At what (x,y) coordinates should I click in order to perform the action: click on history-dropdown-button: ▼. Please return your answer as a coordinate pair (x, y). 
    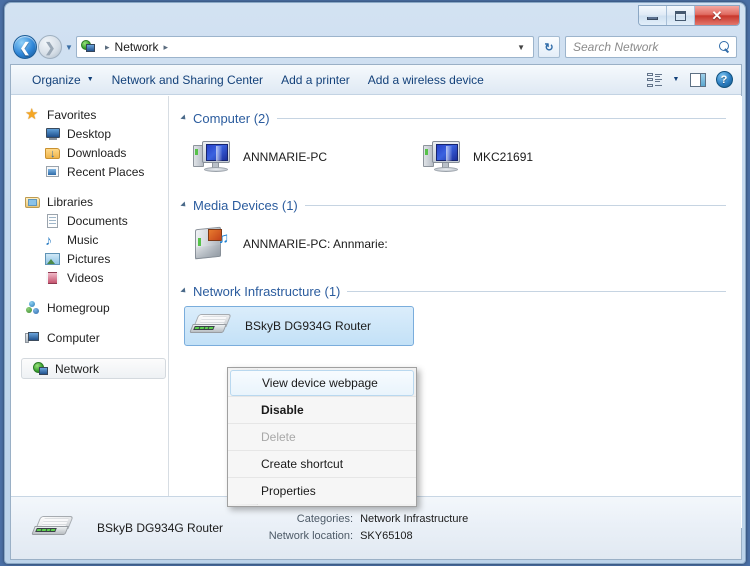
    Looking at the image, I should click on (69, 47).